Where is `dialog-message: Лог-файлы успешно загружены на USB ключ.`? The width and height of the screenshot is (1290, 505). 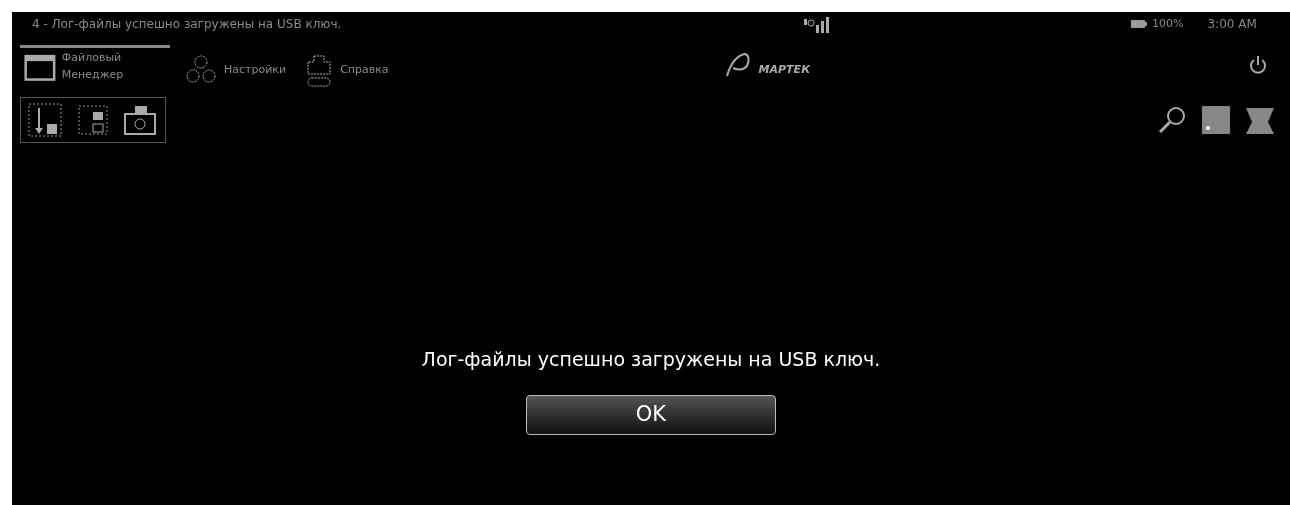
dialog-message: Лог-файлы успешно загружены на USB ключ. is located at coordinates (651, 359).